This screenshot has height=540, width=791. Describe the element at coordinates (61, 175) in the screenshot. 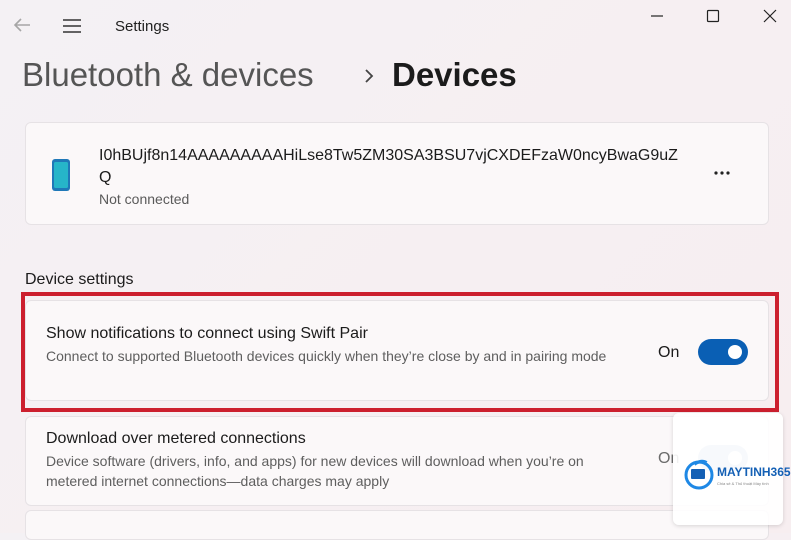

I see `phone-icon` at that location.